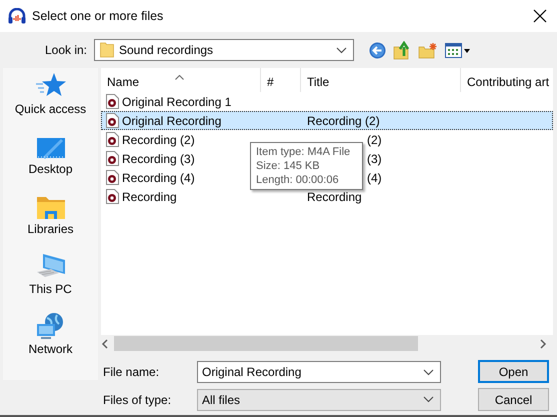  I want to click on scroll-right-icon, so click(543, 343).